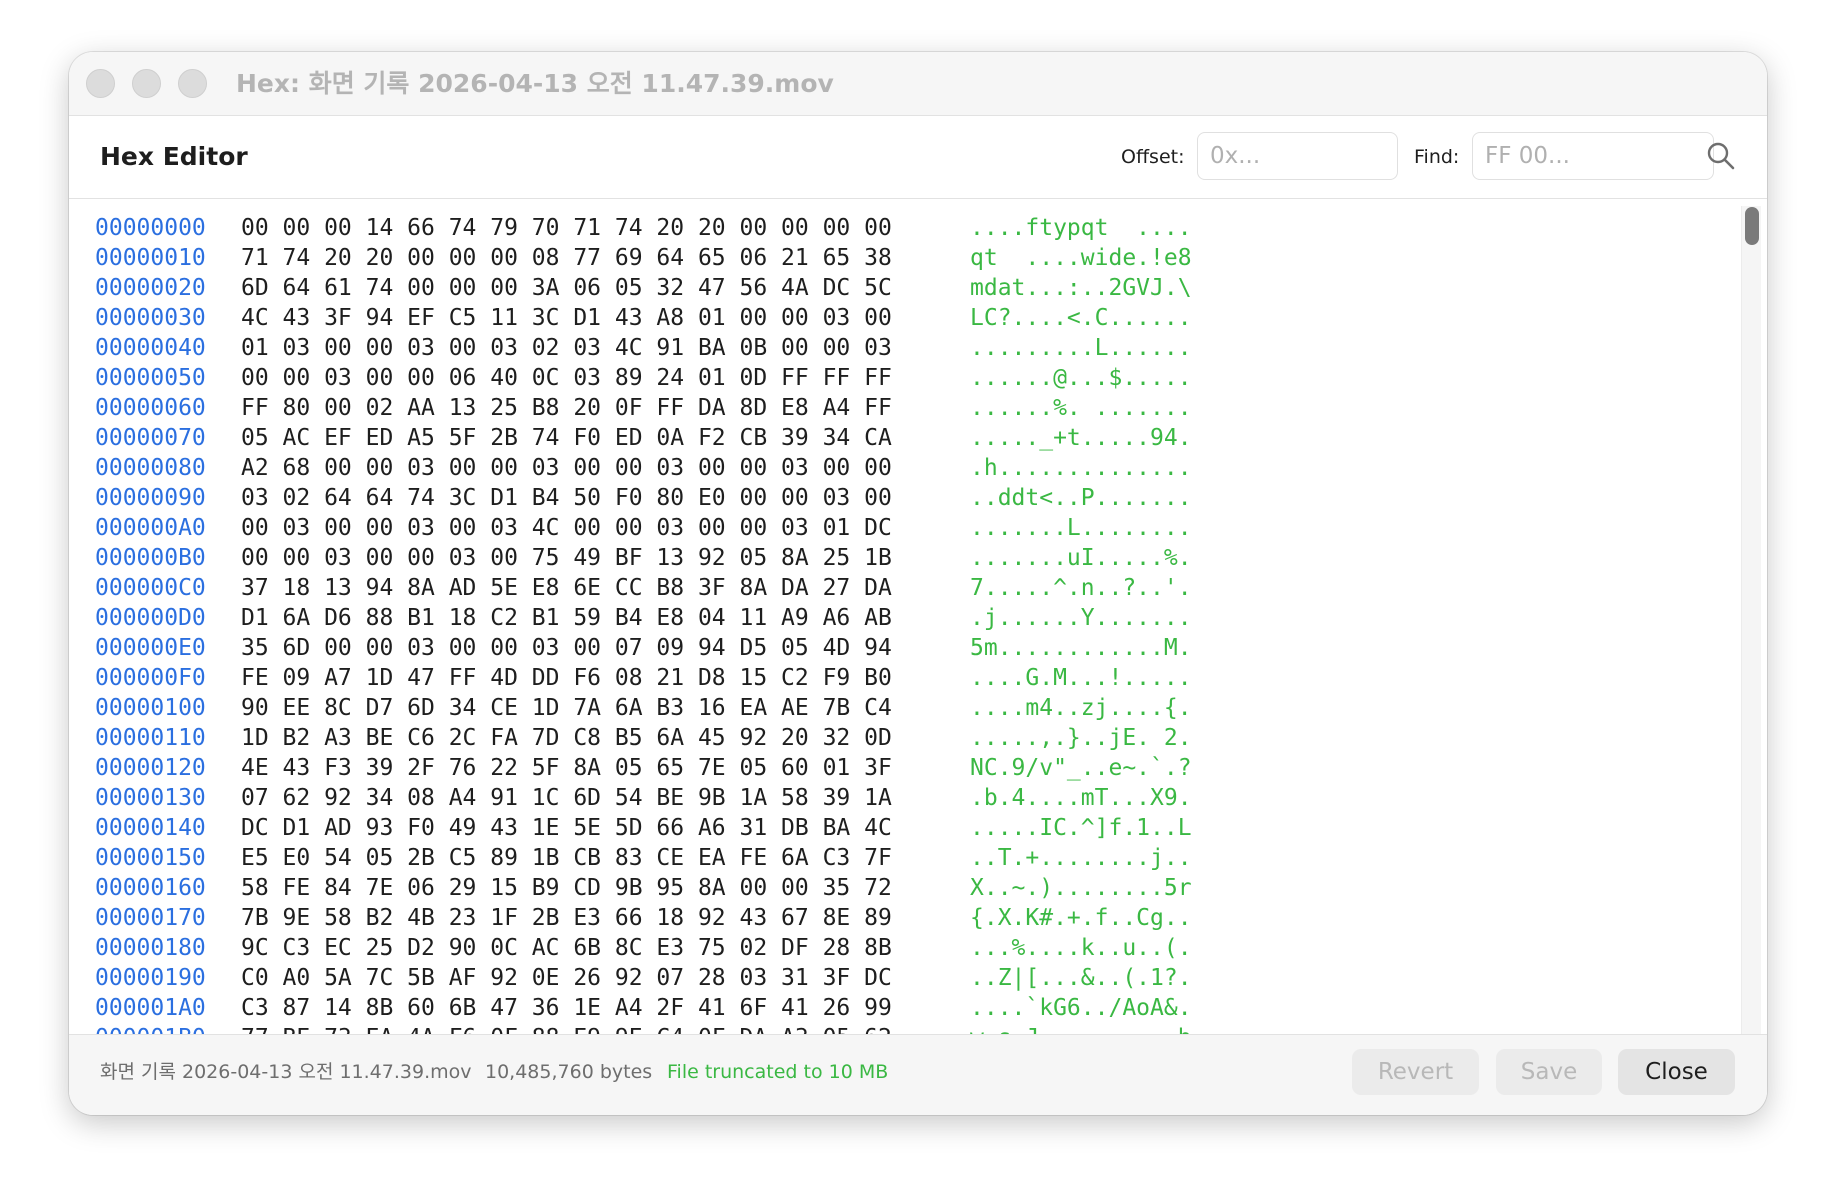 Image resolution: width=1836 pixels, height=1200 pixels. Describe the element at coordinates (1721, 156) in the screenshot. I see `search-icon` at that location.